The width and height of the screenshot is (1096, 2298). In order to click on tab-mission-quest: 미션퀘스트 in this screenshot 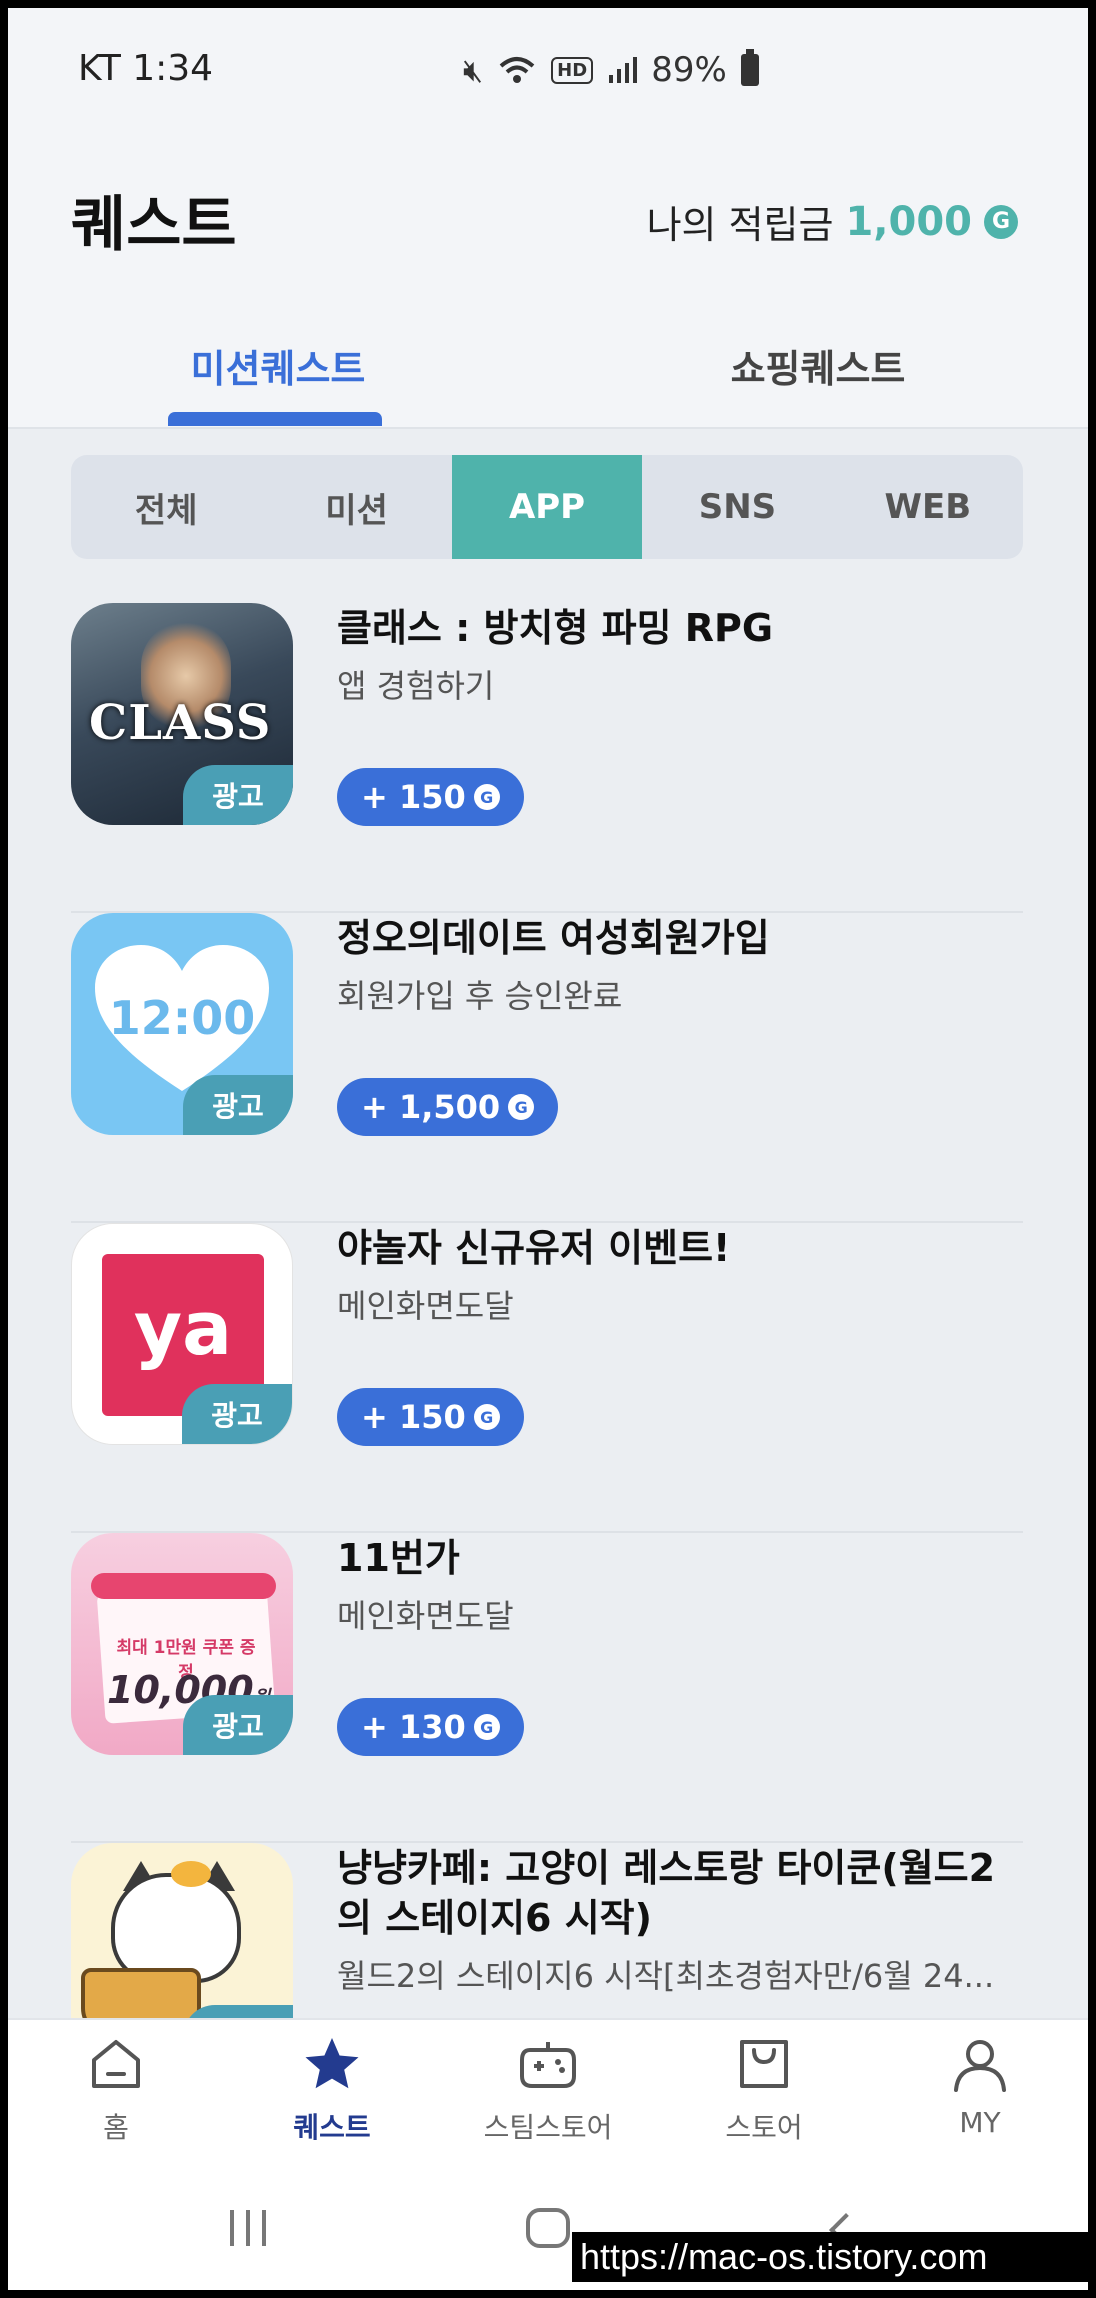, I will do `click(278, 365)`.